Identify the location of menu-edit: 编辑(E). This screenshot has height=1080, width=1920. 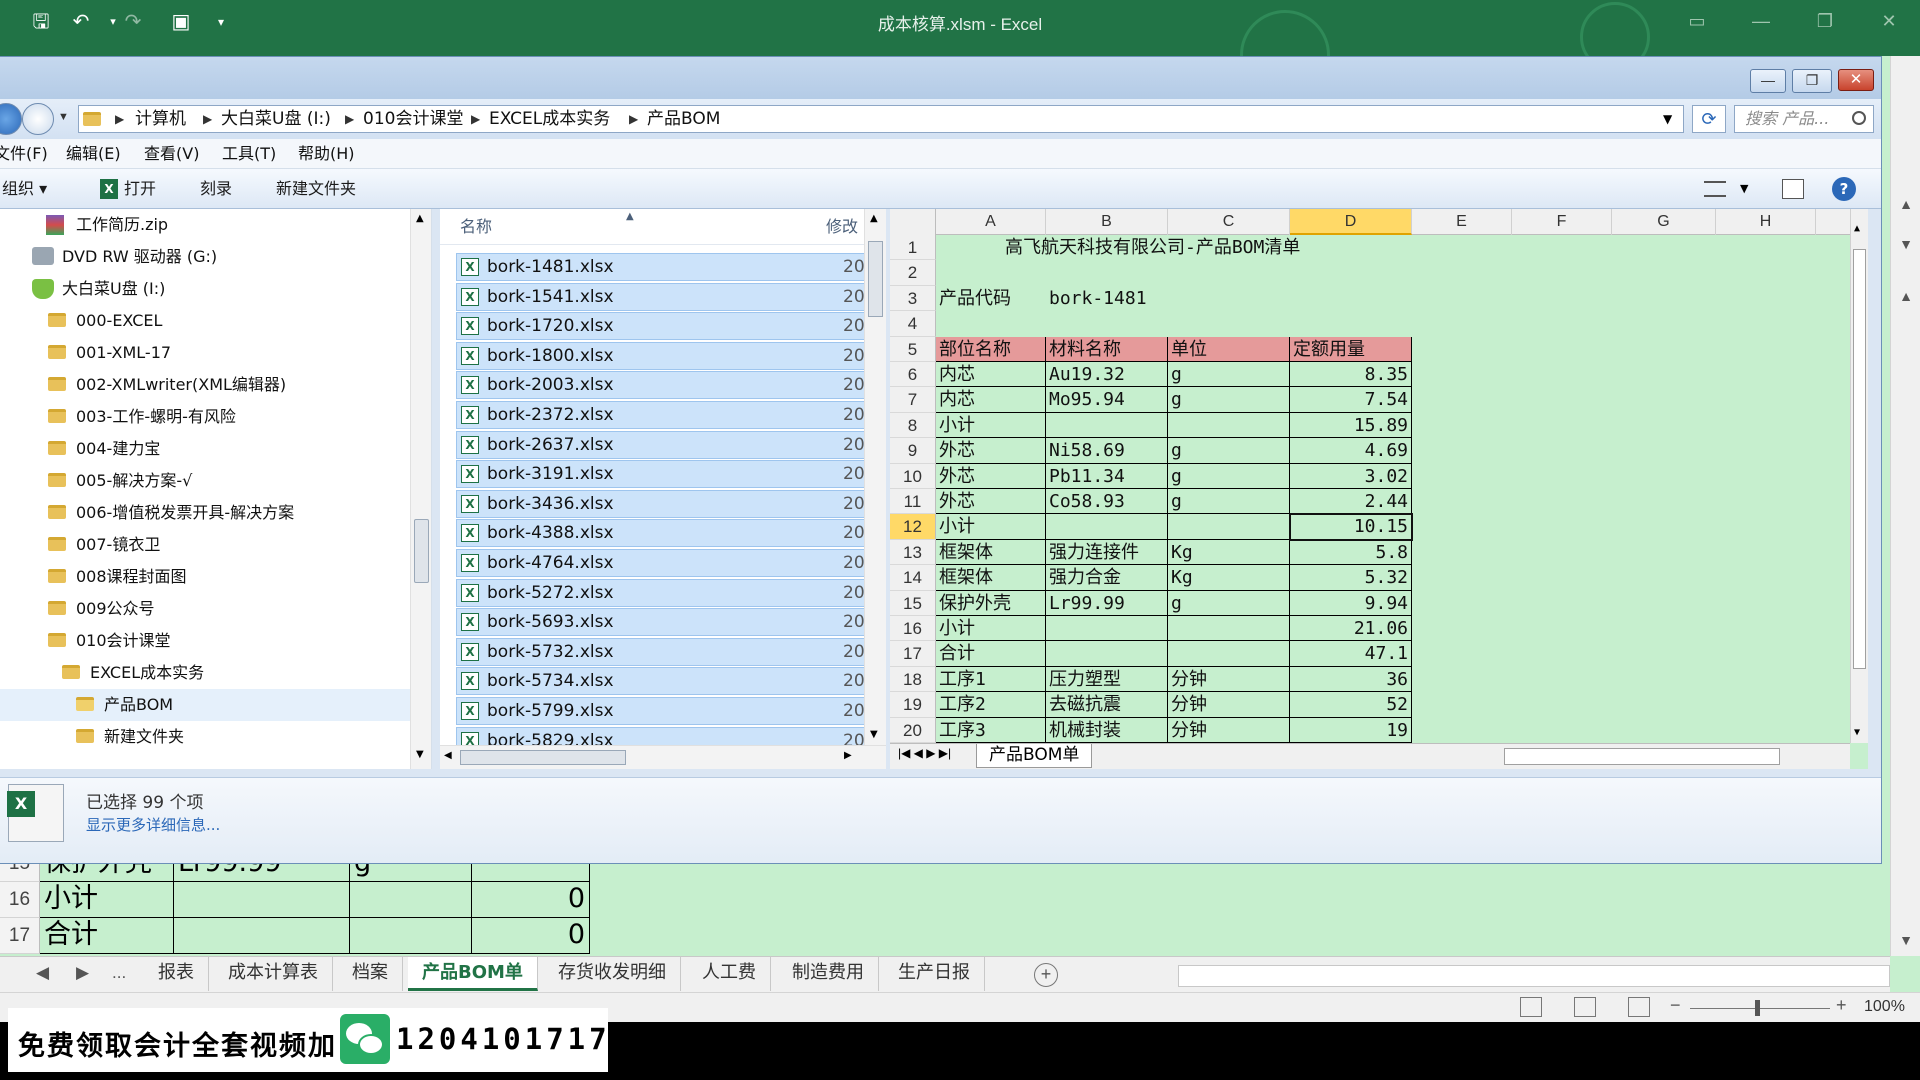
(93, 154).